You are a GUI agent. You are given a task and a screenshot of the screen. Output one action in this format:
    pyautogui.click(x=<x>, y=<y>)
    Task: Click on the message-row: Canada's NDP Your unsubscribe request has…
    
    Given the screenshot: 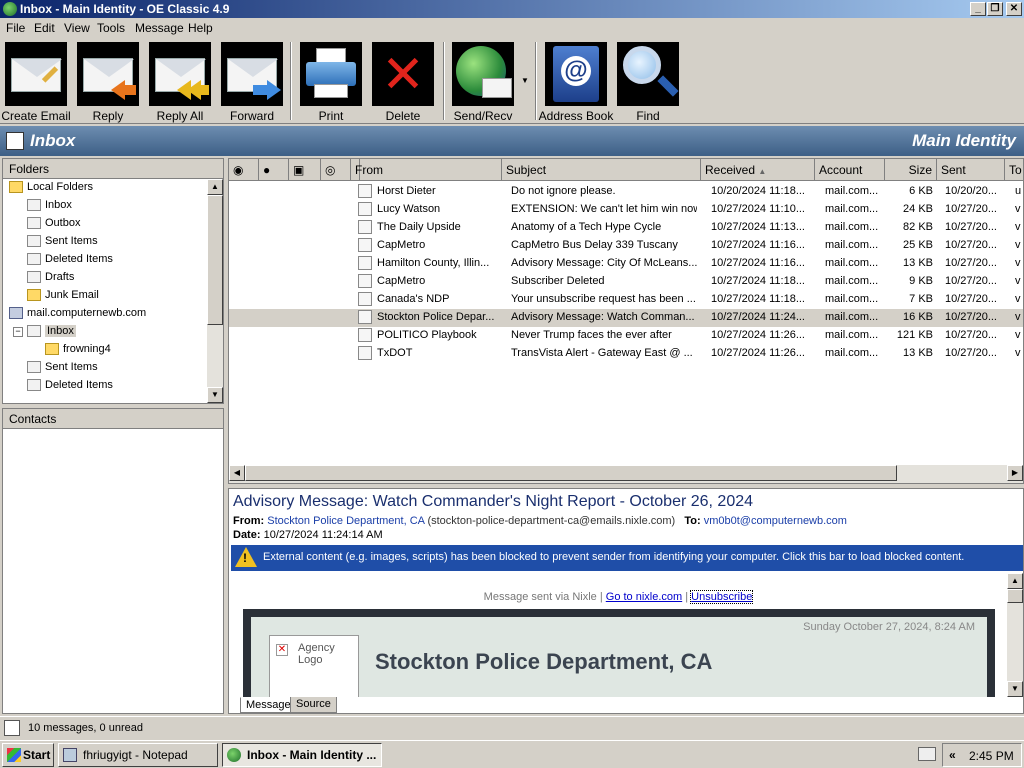 What is the action you would take?
    pyautogui.click(x=626, y=300)
    